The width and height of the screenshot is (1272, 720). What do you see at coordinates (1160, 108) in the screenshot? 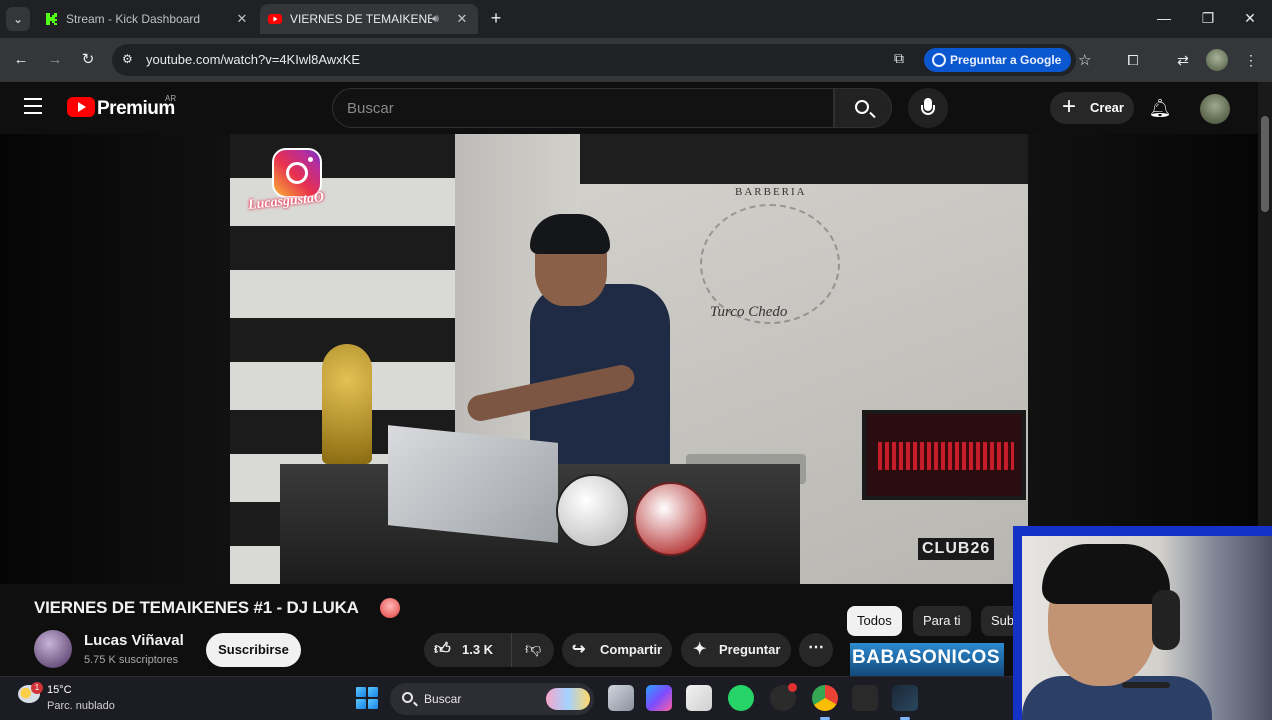
I see `notifications-bell-icon: 🔔︎` at bounding box center [1160, 108].